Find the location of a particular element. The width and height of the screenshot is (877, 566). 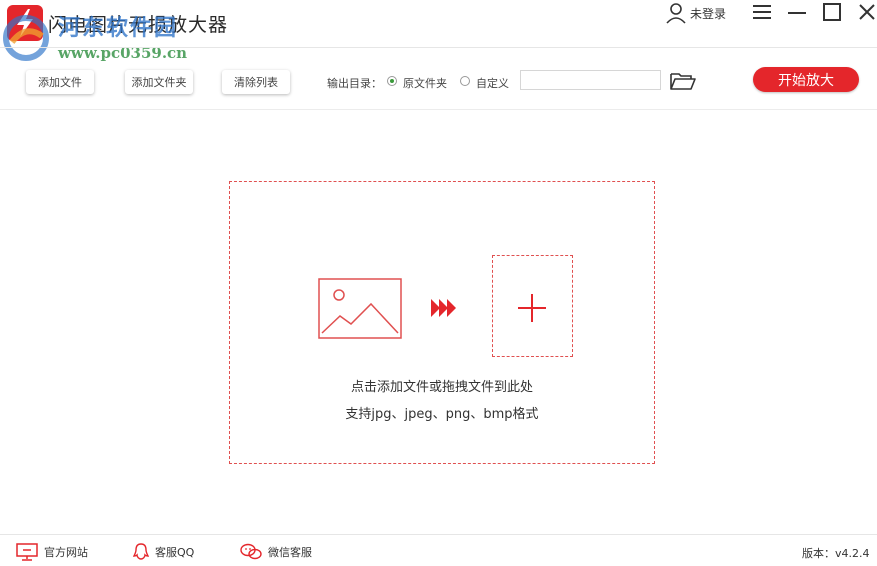

drop-hint: 点击添加文件或拖拽文件到此处 is located at coordinates (441, 387).